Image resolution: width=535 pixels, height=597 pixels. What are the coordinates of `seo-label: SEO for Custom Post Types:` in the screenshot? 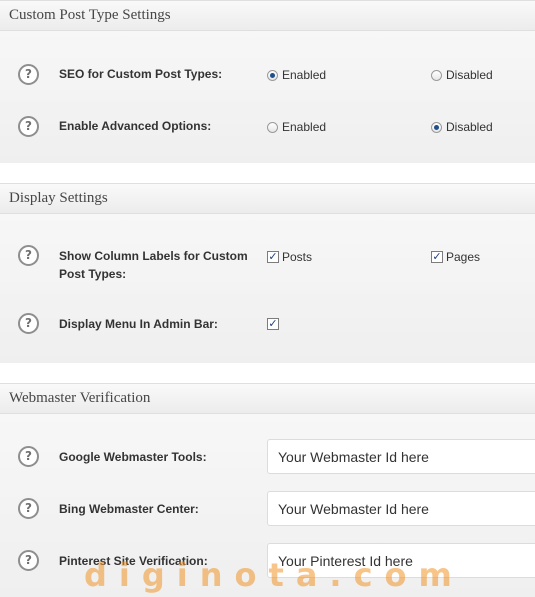 It's located at (141, 74).